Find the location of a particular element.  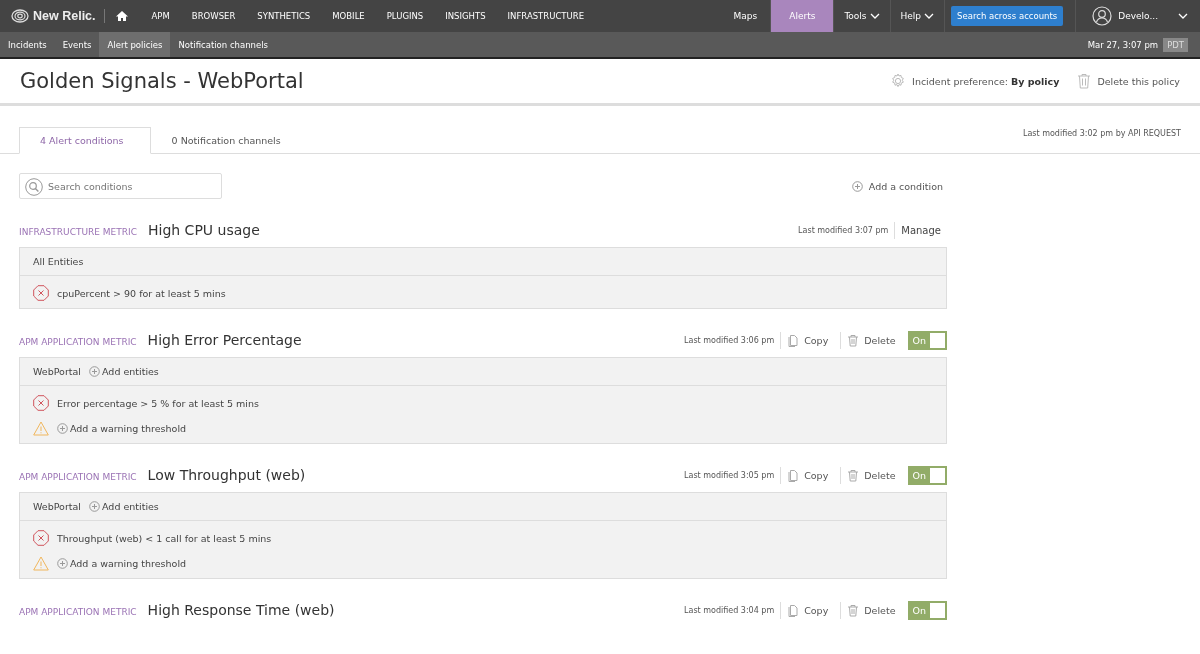

add-condition-link: Add a condition is located at coordinates (897, 186).